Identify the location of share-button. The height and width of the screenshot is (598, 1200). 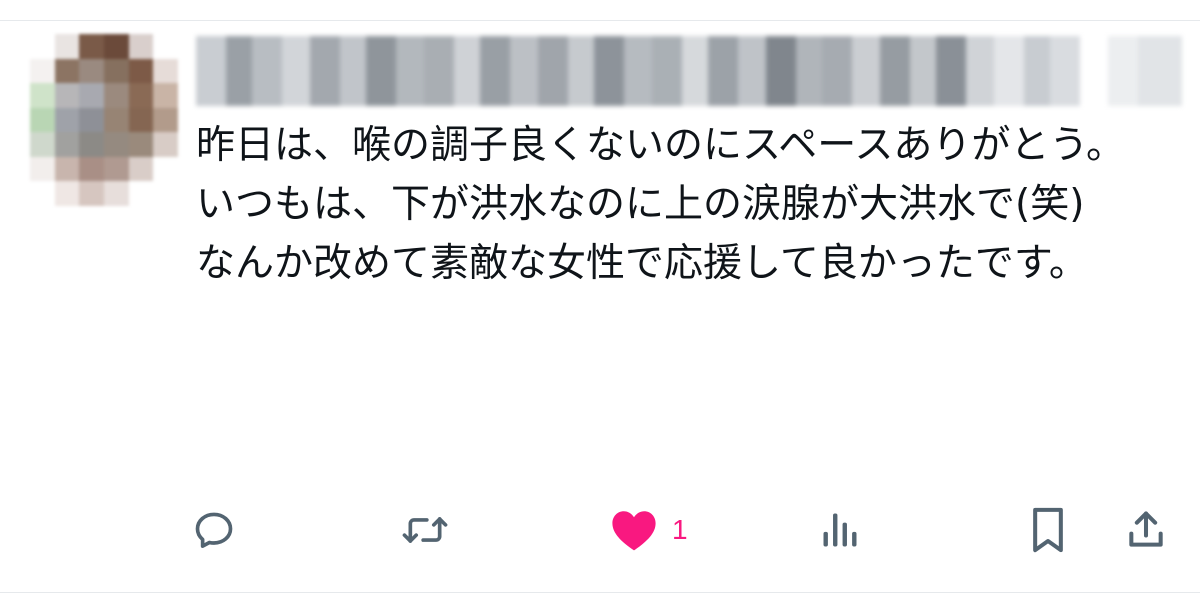
(1146, 530).